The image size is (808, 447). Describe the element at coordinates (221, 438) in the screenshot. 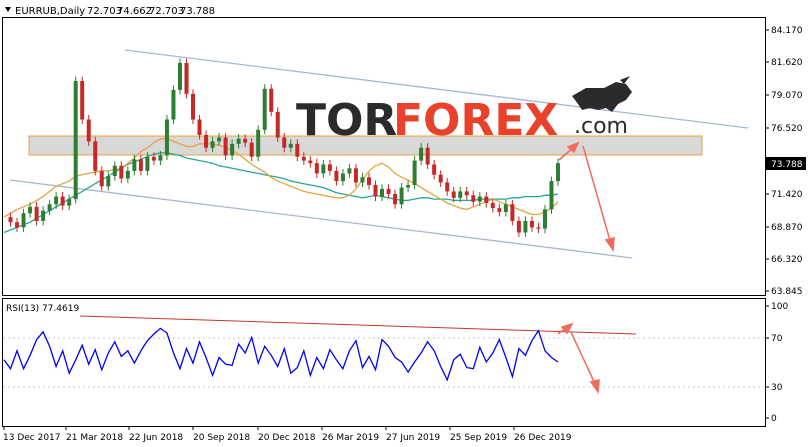

I see `svg-text: 20 Sep 2018` at that location.